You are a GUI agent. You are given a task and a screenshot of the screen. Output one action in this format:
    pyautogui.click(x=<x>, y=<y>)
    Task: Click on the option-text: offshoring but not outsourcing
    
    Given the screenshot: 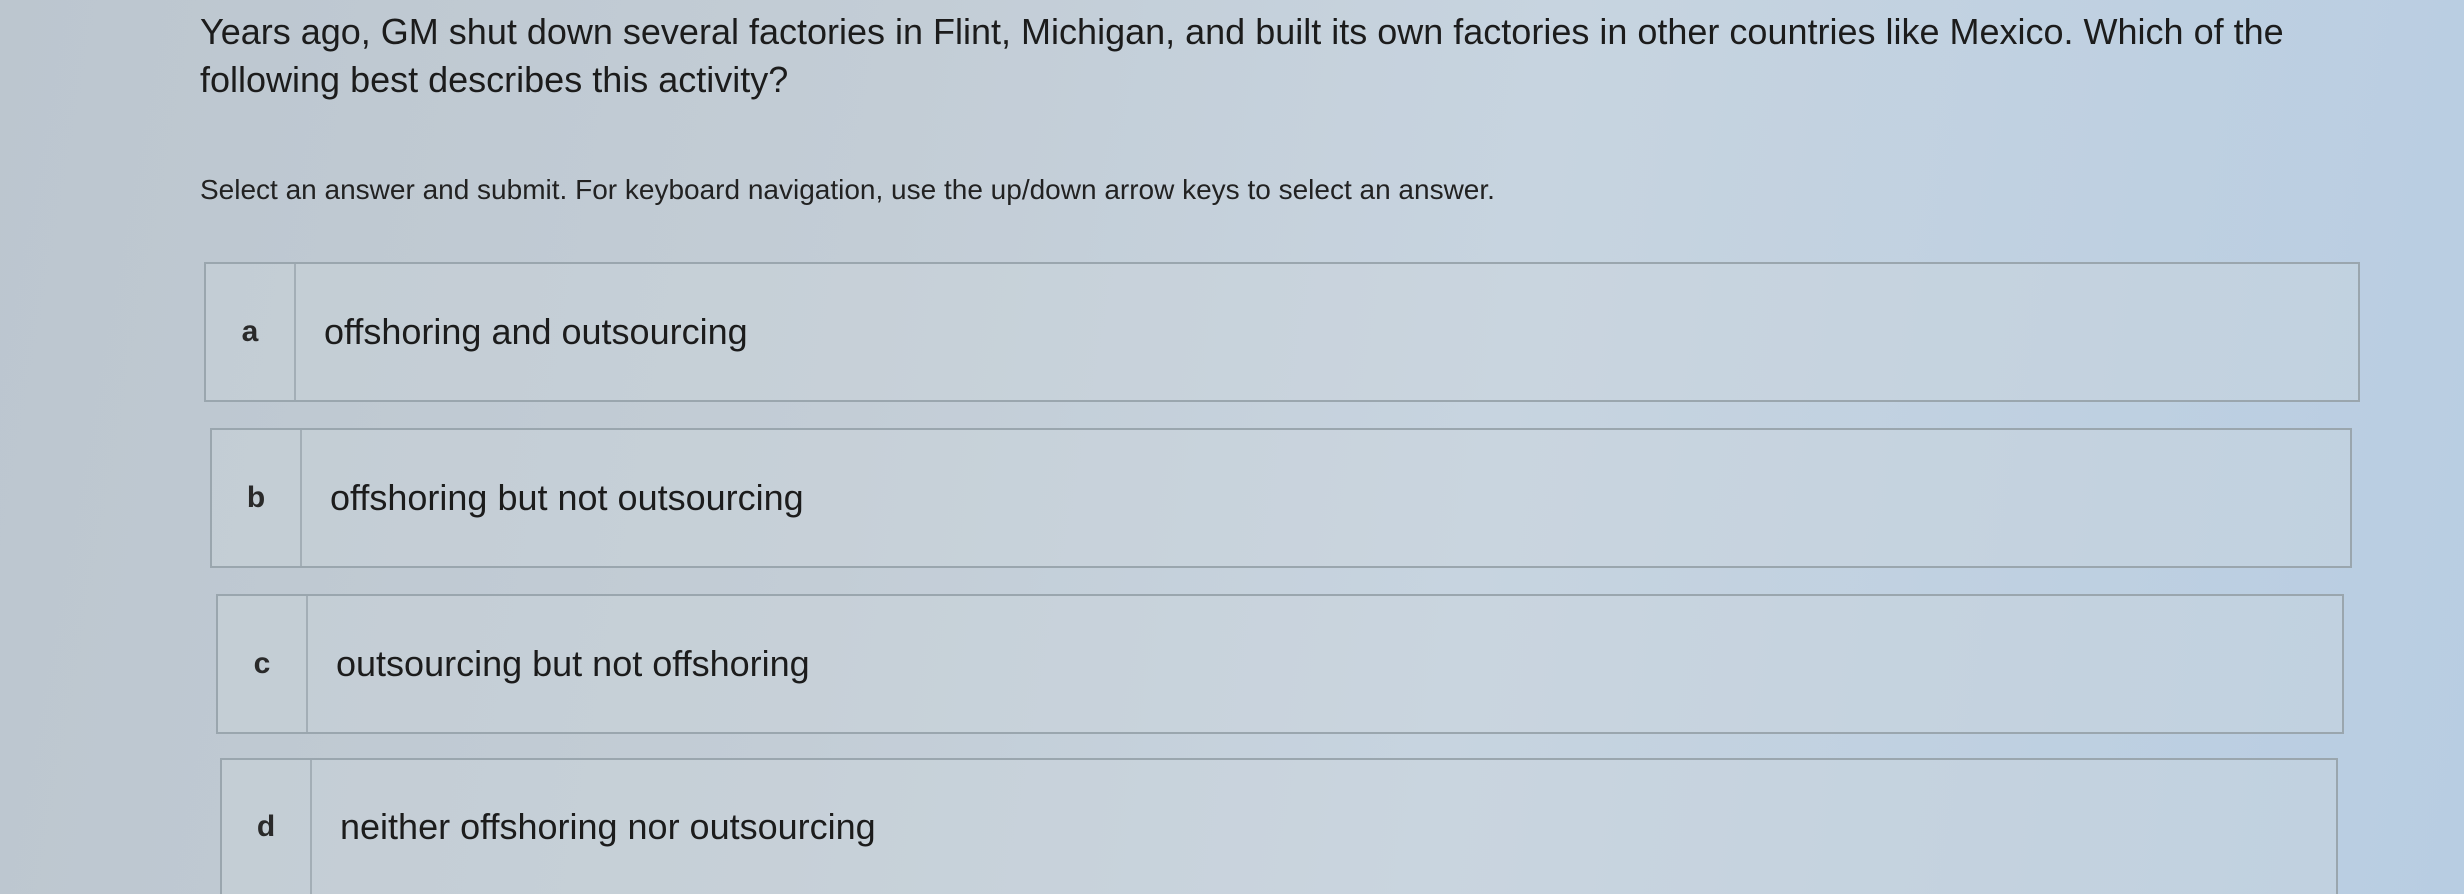 What is the action you would take?
    pyautogui.click(x=567, y=497)
    